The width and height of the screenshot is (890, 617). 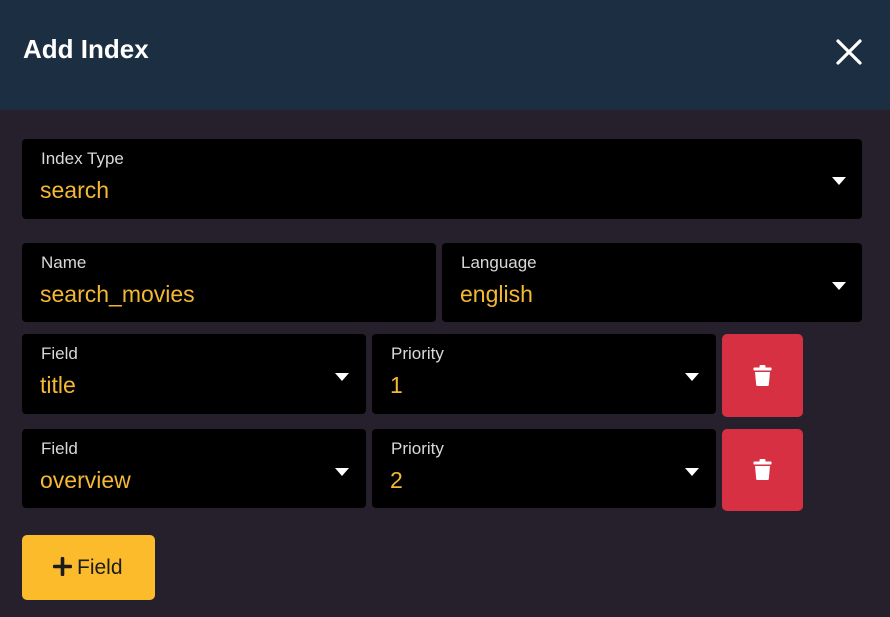 I want to click on field-value: overview, so click(x=85, y=480).